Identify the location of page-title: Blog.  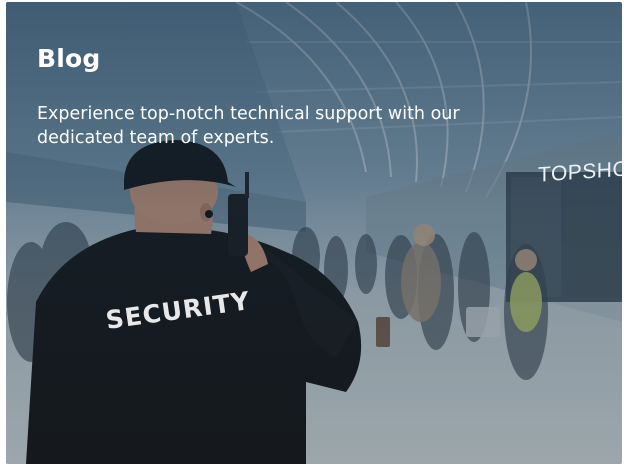
(69, 58).